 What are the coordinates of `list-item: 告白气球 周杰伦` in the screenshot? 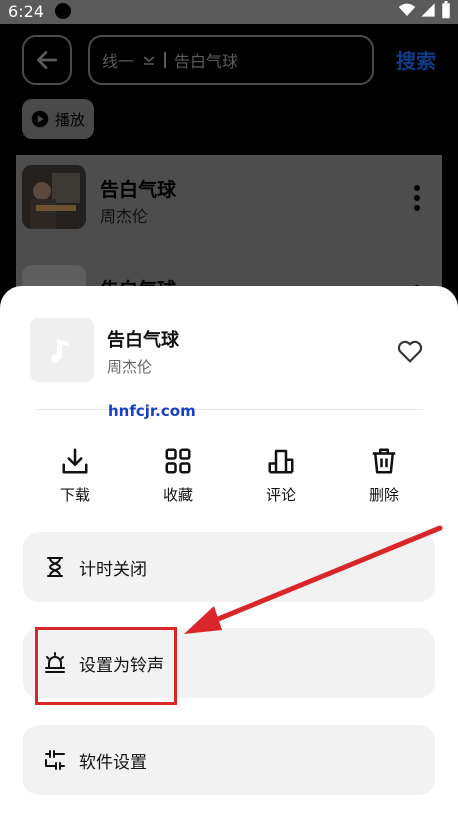 It's located at (229, 195).